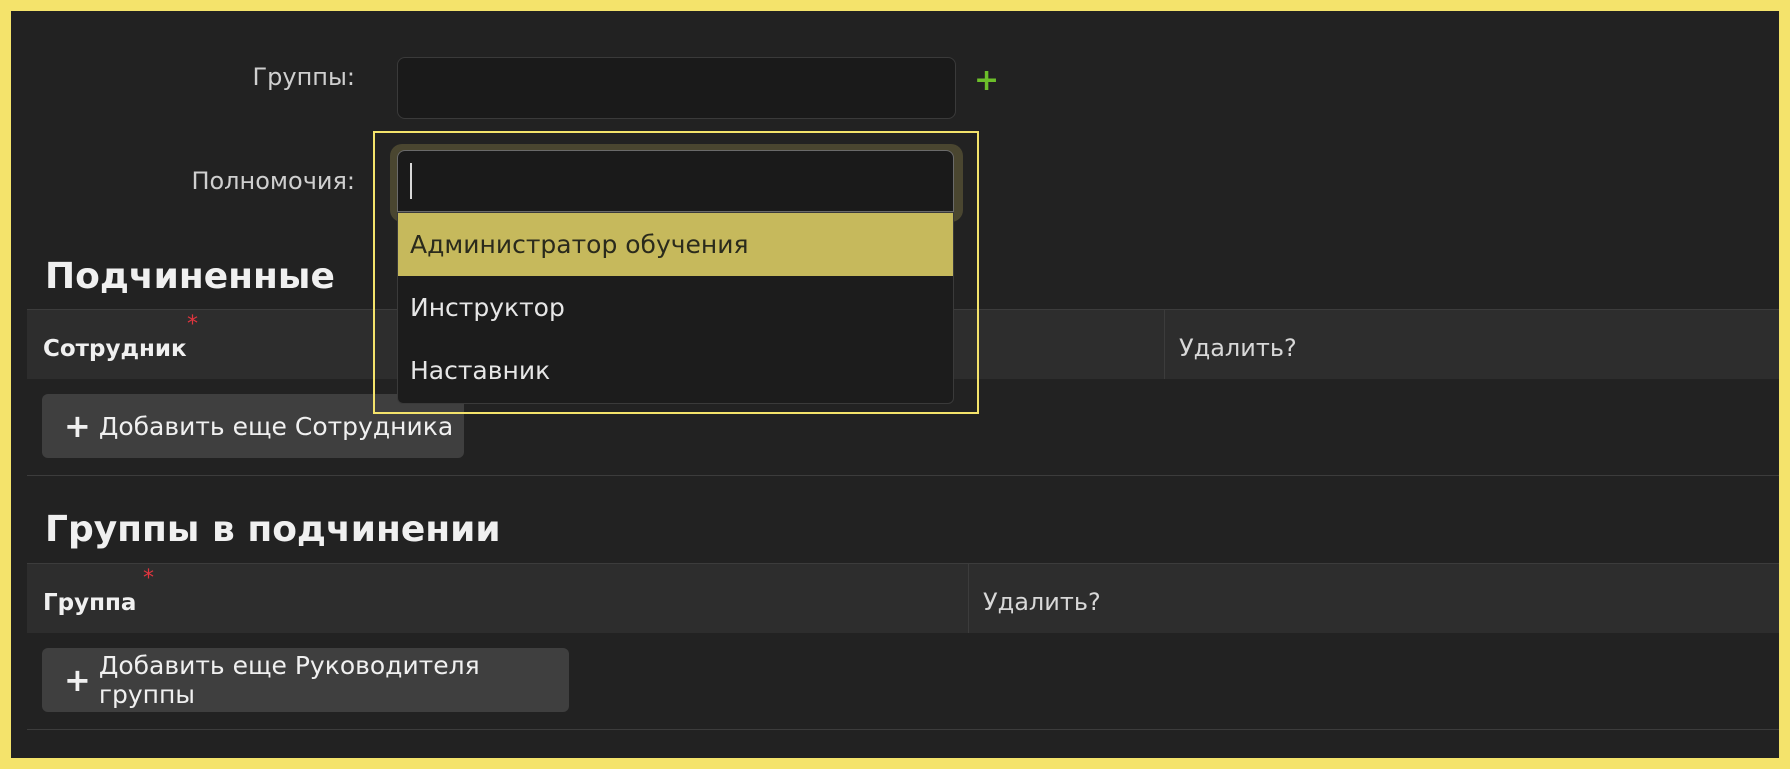  I want to click on subordinates-title: Подчиненные, so click(190, 276).